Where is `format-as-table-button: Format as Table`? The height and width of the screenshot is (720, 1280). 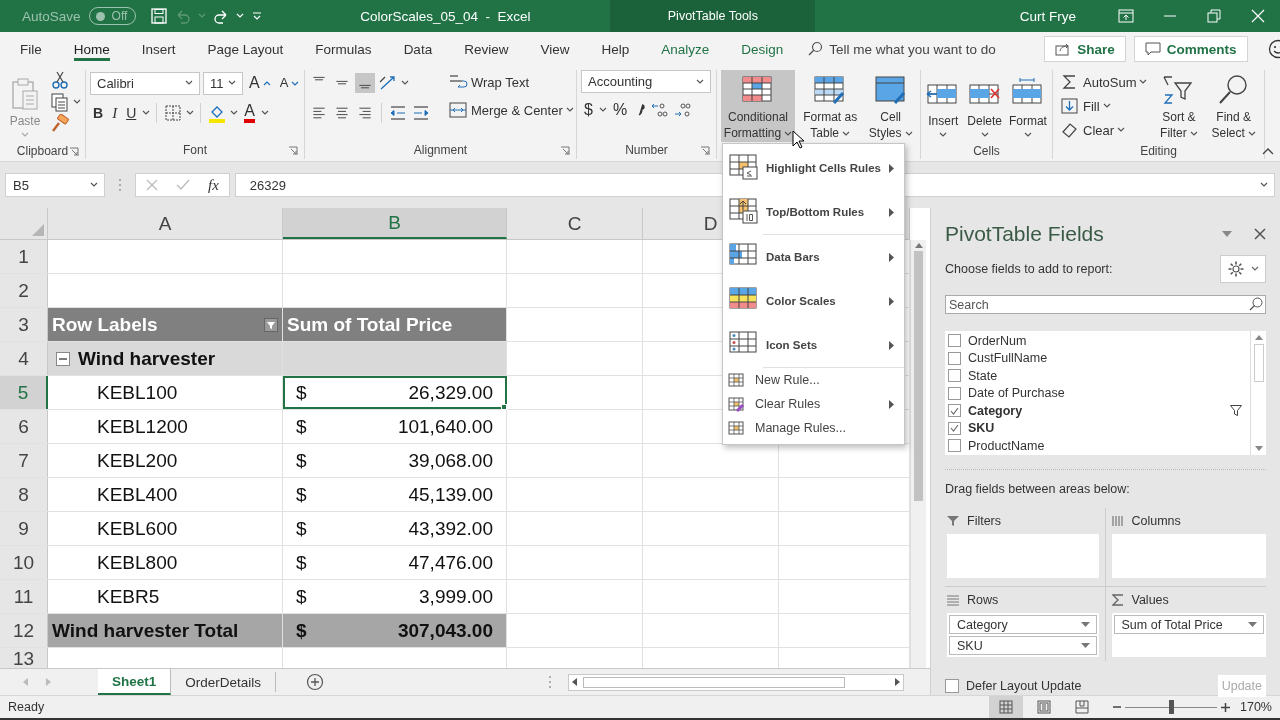
format-as-table-button: Format as Table is located at coordinates (830, 106).